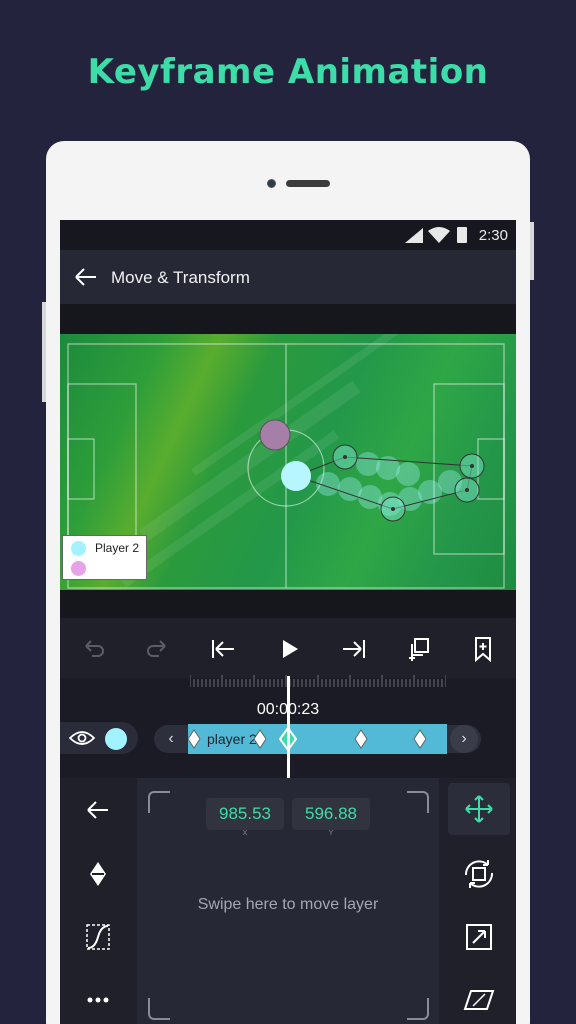 This screenshot has height=1024, width=576. I want to click on y-label: Y, so click(331, 833).